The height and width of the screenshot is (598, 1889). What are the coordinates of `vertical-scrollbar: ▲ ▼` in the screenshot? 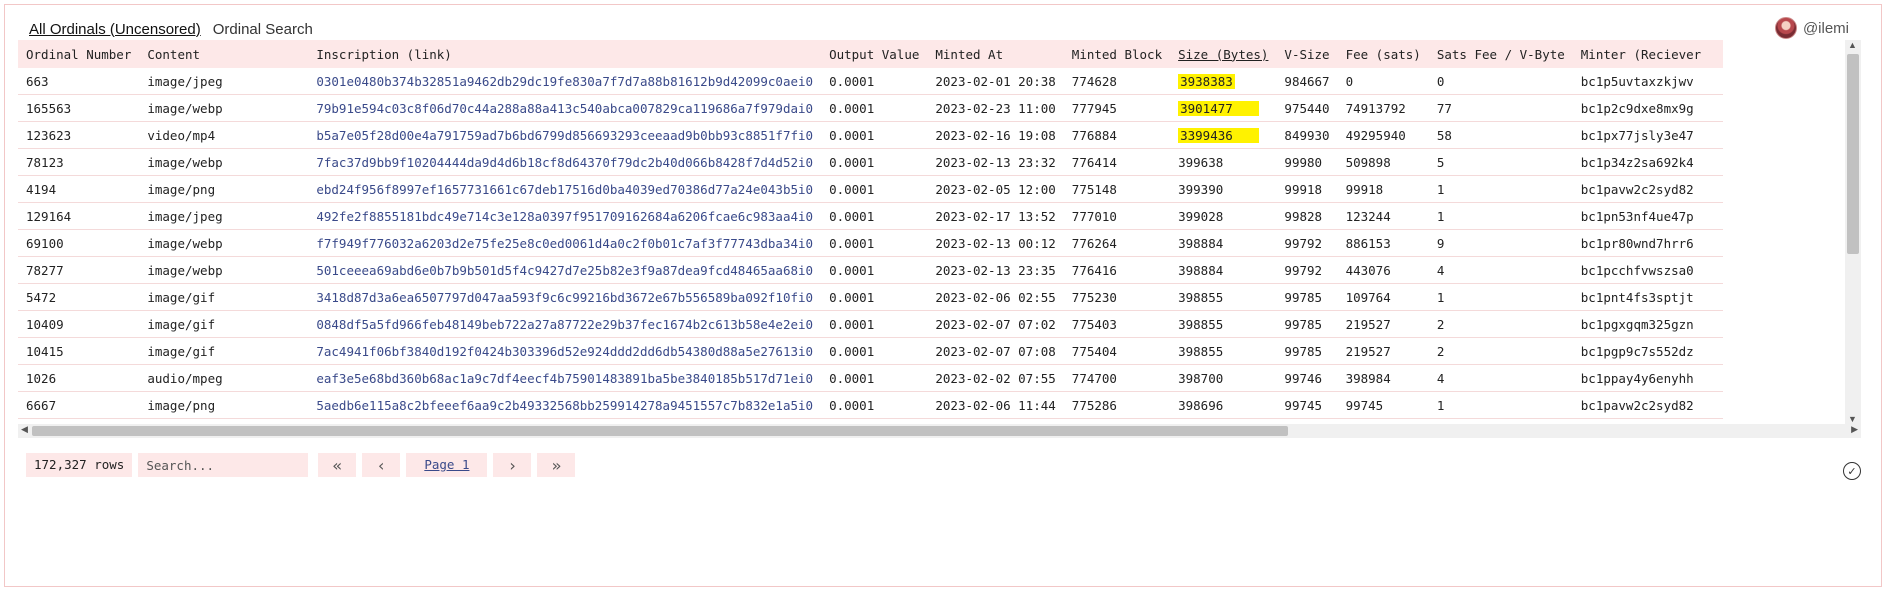 It's located at (1853, 232).